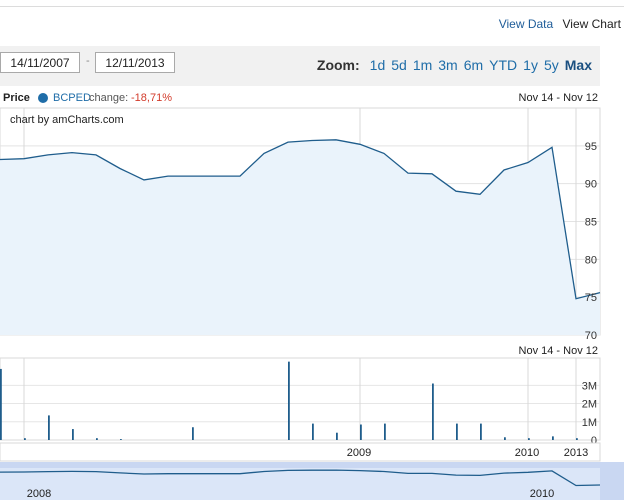 This screenshot has height=500, width=624. What do you see at coordinates (359, 453) in the screenshot?
I see `navigator-tick-label: 2009` at bounding box center [359, 453].